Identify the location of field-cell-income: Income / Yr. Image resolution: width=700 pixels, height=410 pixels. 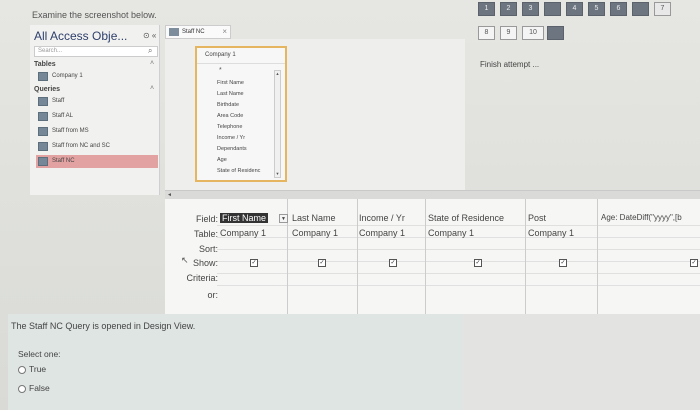
(382, 218).